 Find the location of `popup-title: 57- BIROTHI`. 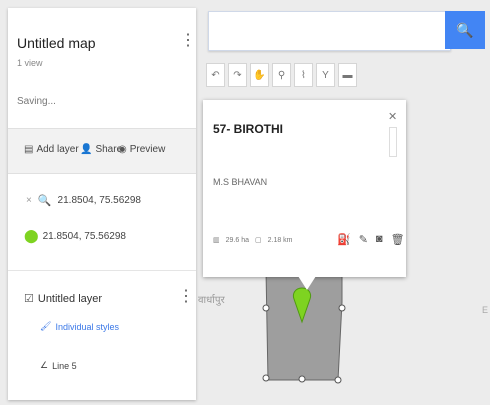

popup-title: 57- BIROTHI is located at coordinates (248, 129).